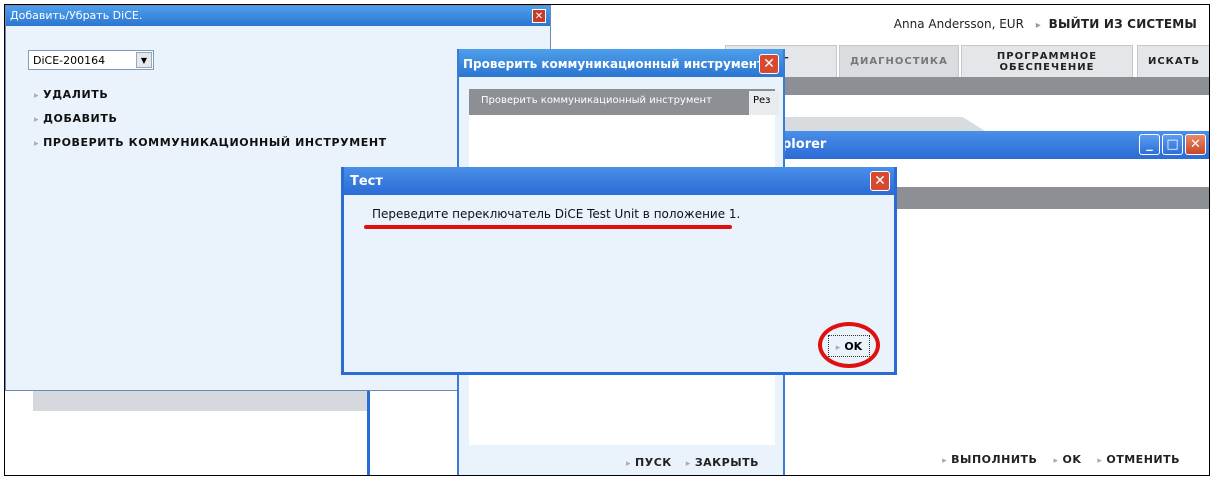  What do you see at coordinates (1138, 459) in the screenshot?
I see `cancel-button: ОТМЕНИТЬ` at bounding box center [1138, 459].